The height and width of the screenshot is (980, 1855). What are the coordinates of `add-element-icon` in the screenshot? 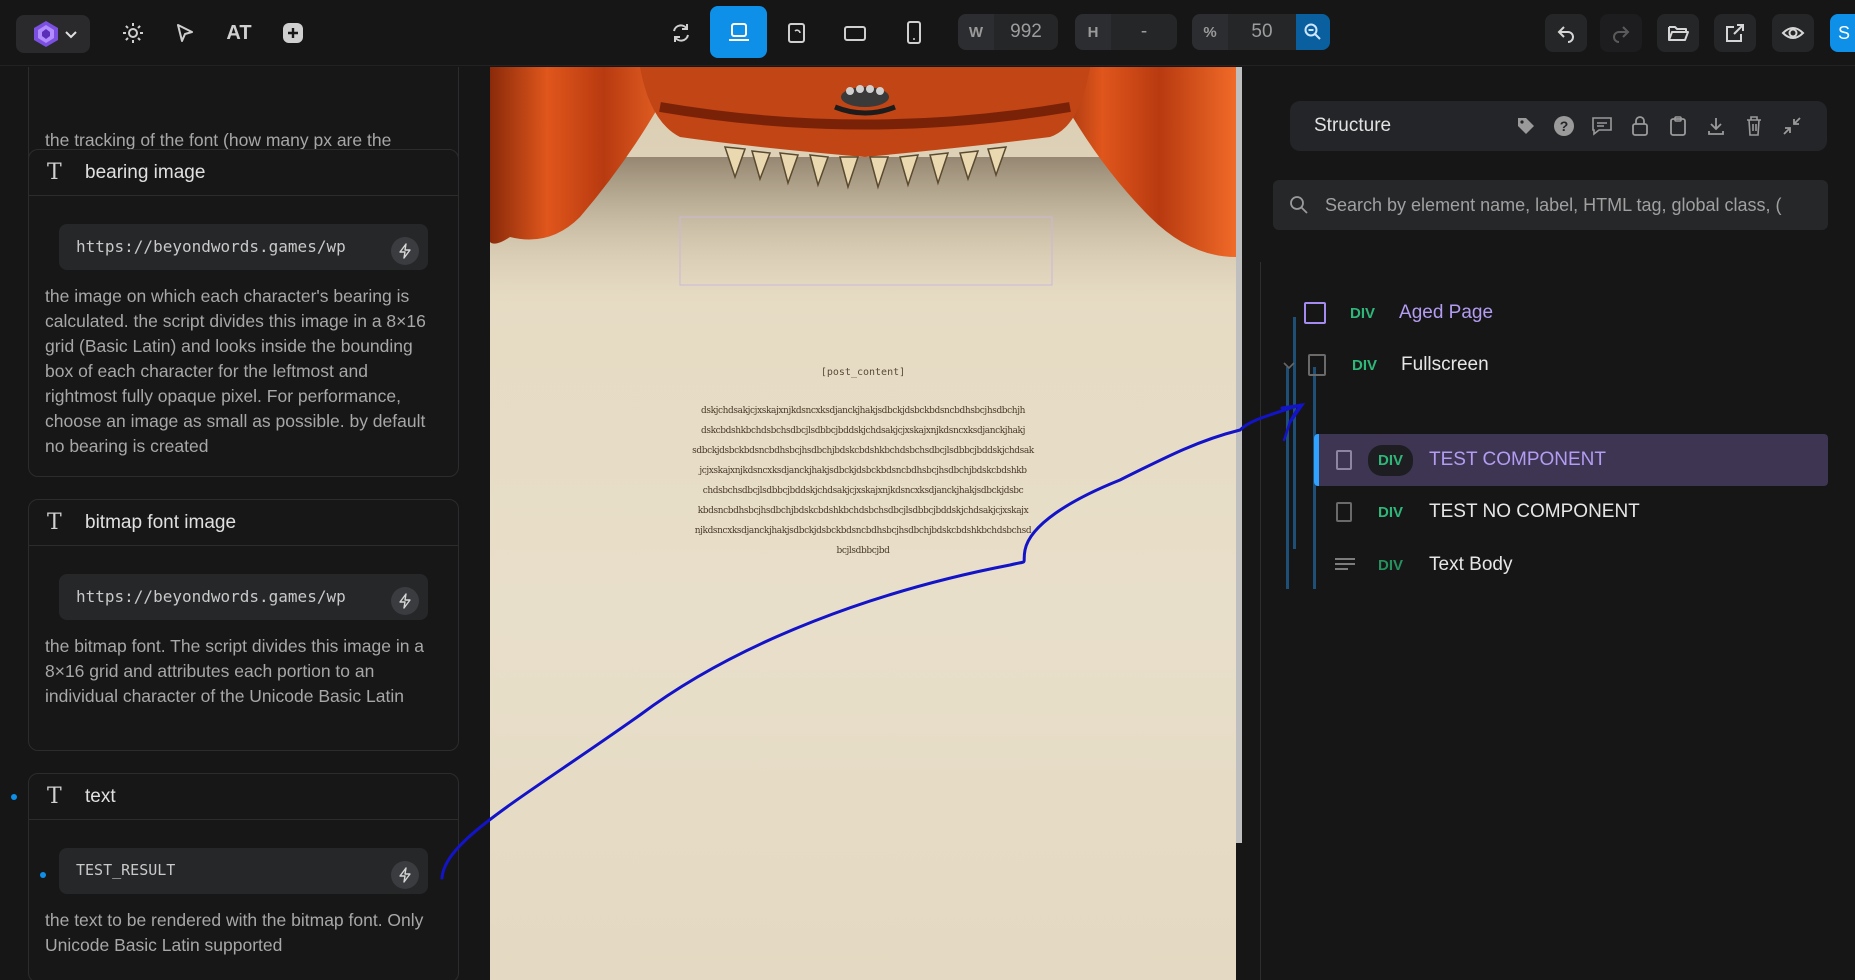 It's located at (293, 33).